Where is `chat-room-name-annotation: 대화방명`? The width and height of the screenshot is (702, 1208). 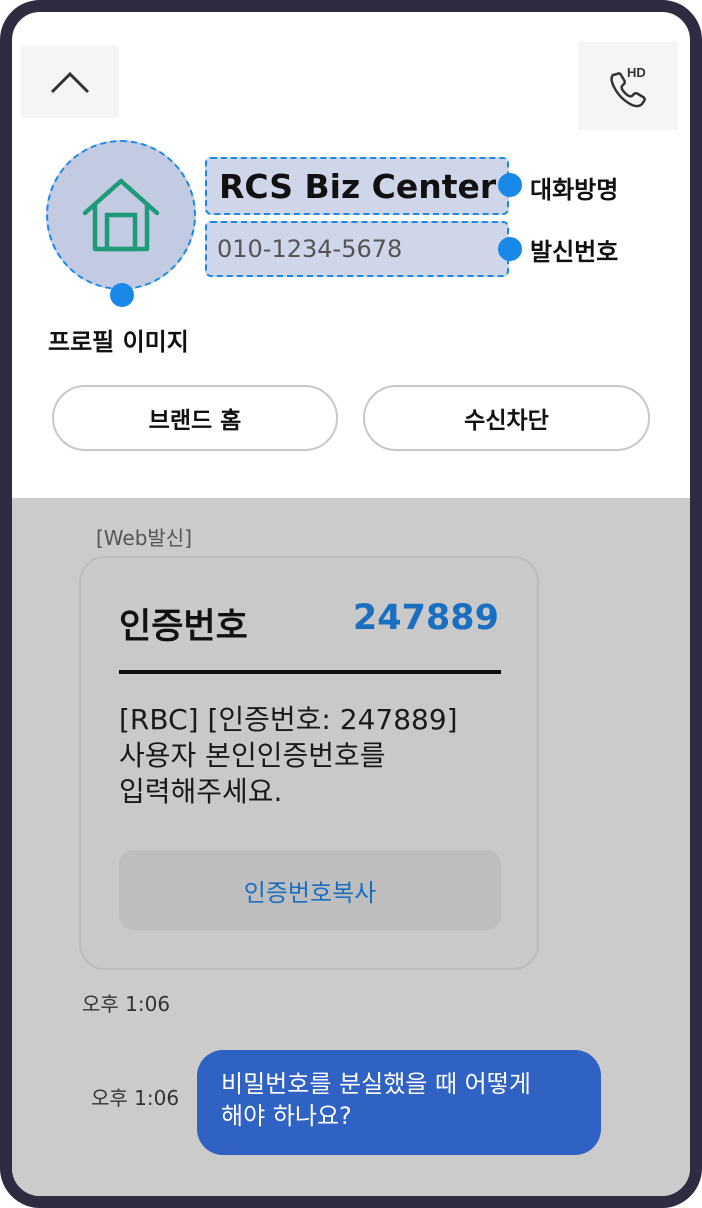
chat-room-name-annotation: 대화방명 is located at coordinates (574, 190).